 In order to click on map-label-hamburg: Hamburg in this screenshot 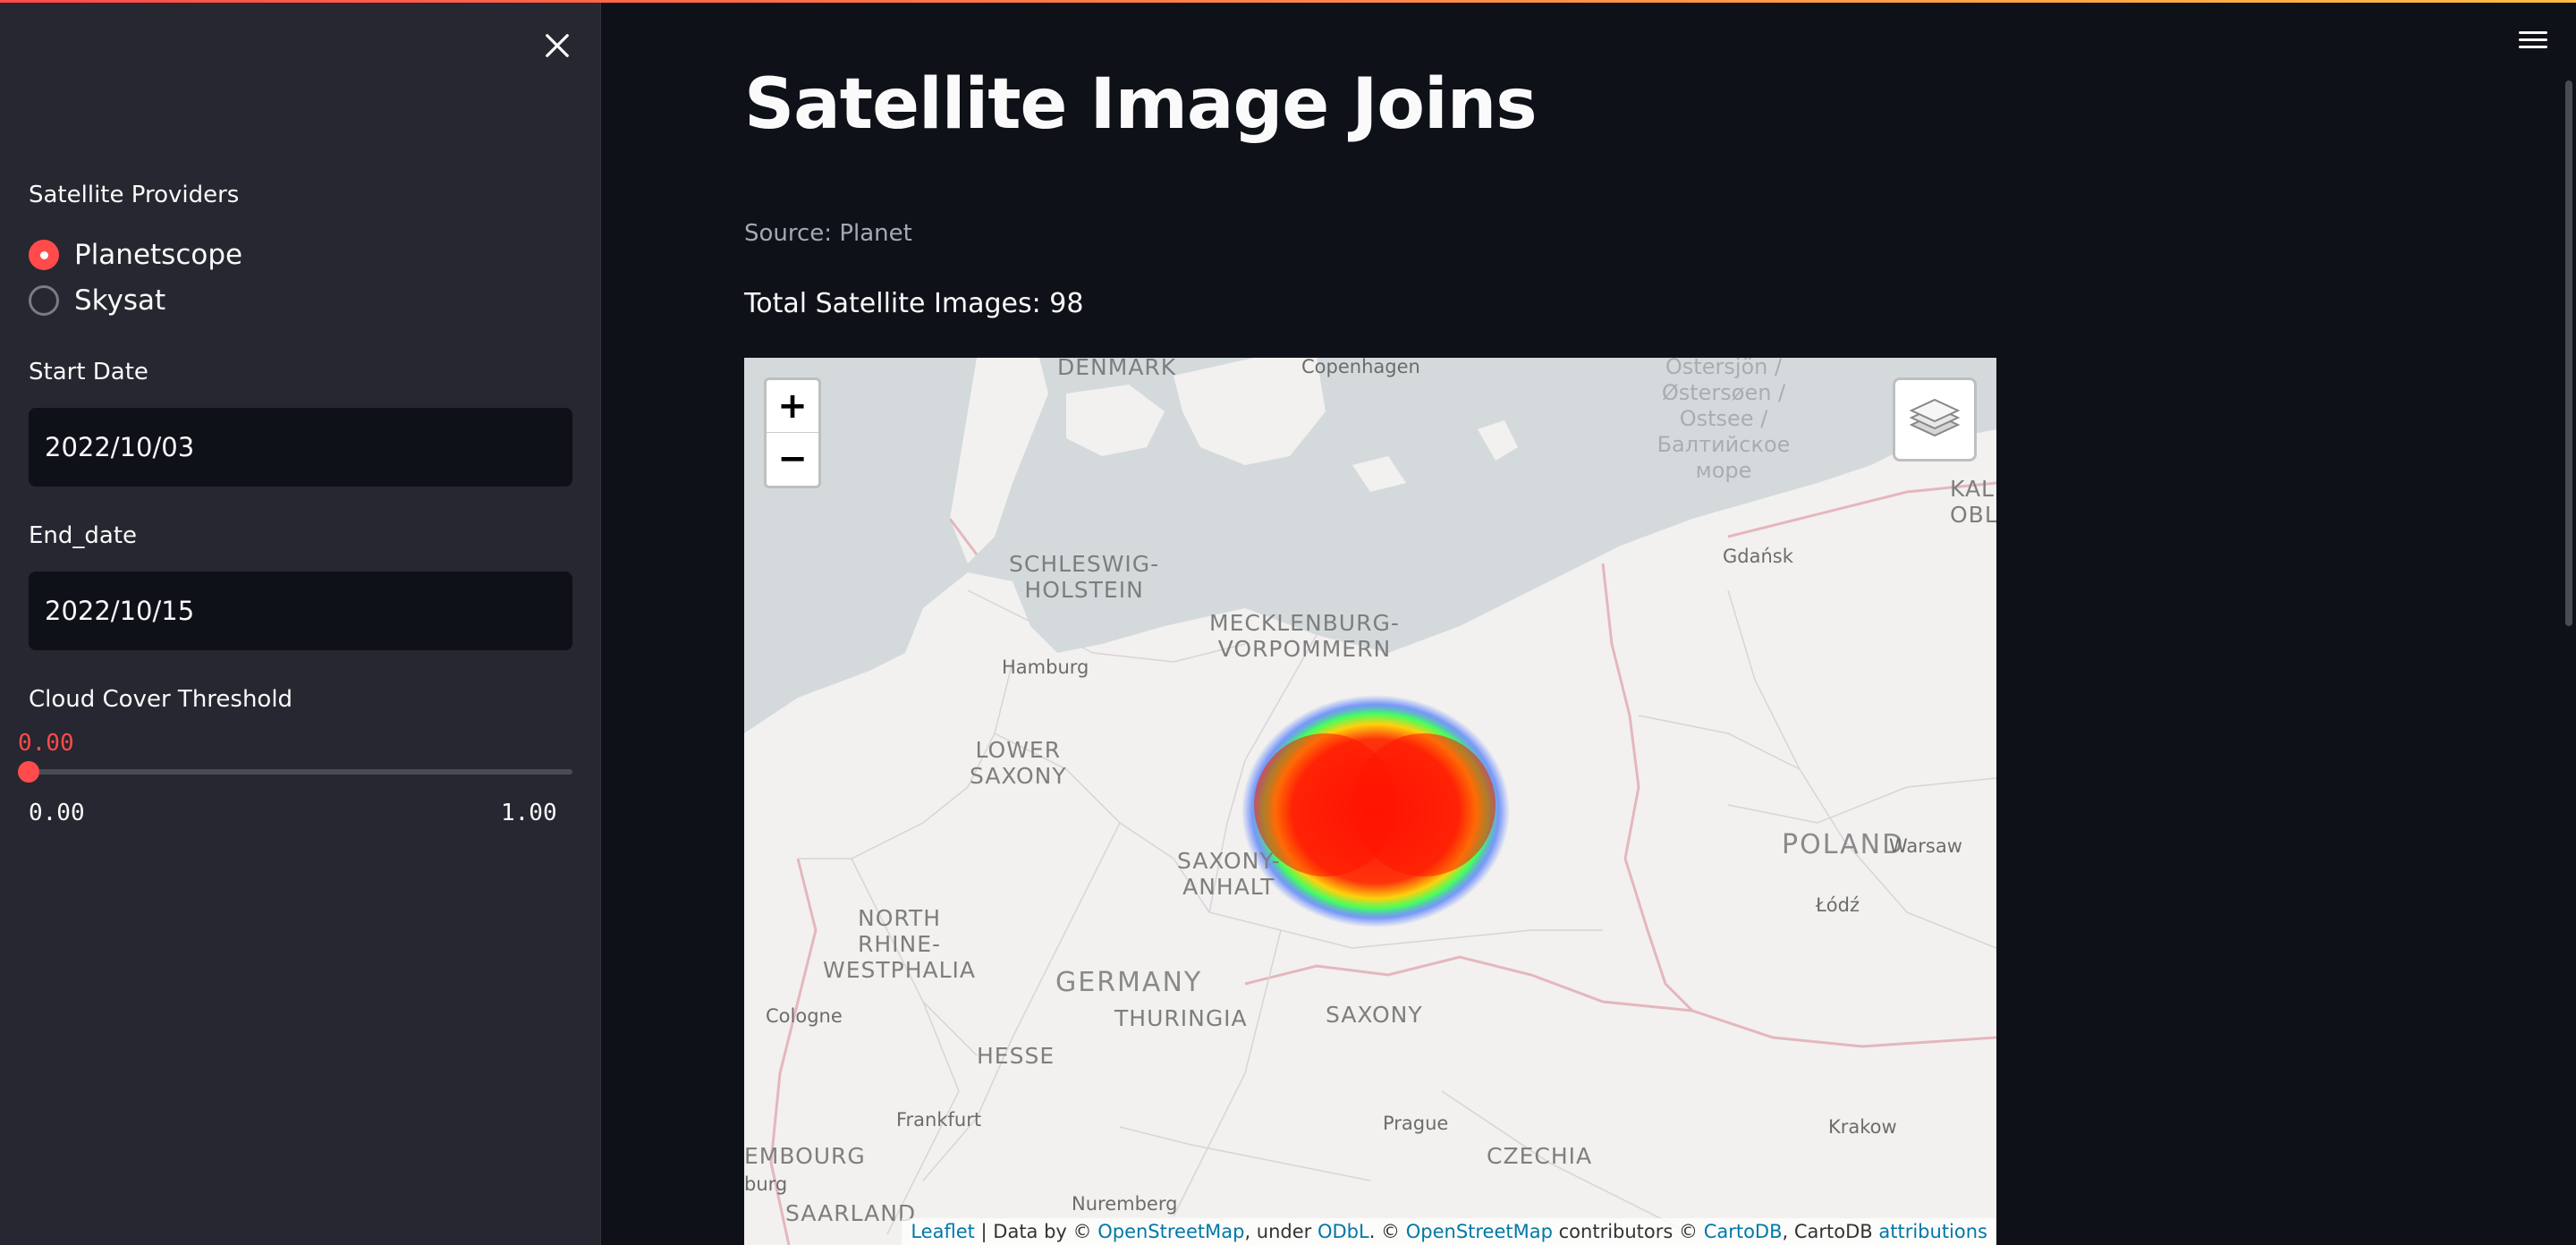, I will do `click(1045, 667)`.